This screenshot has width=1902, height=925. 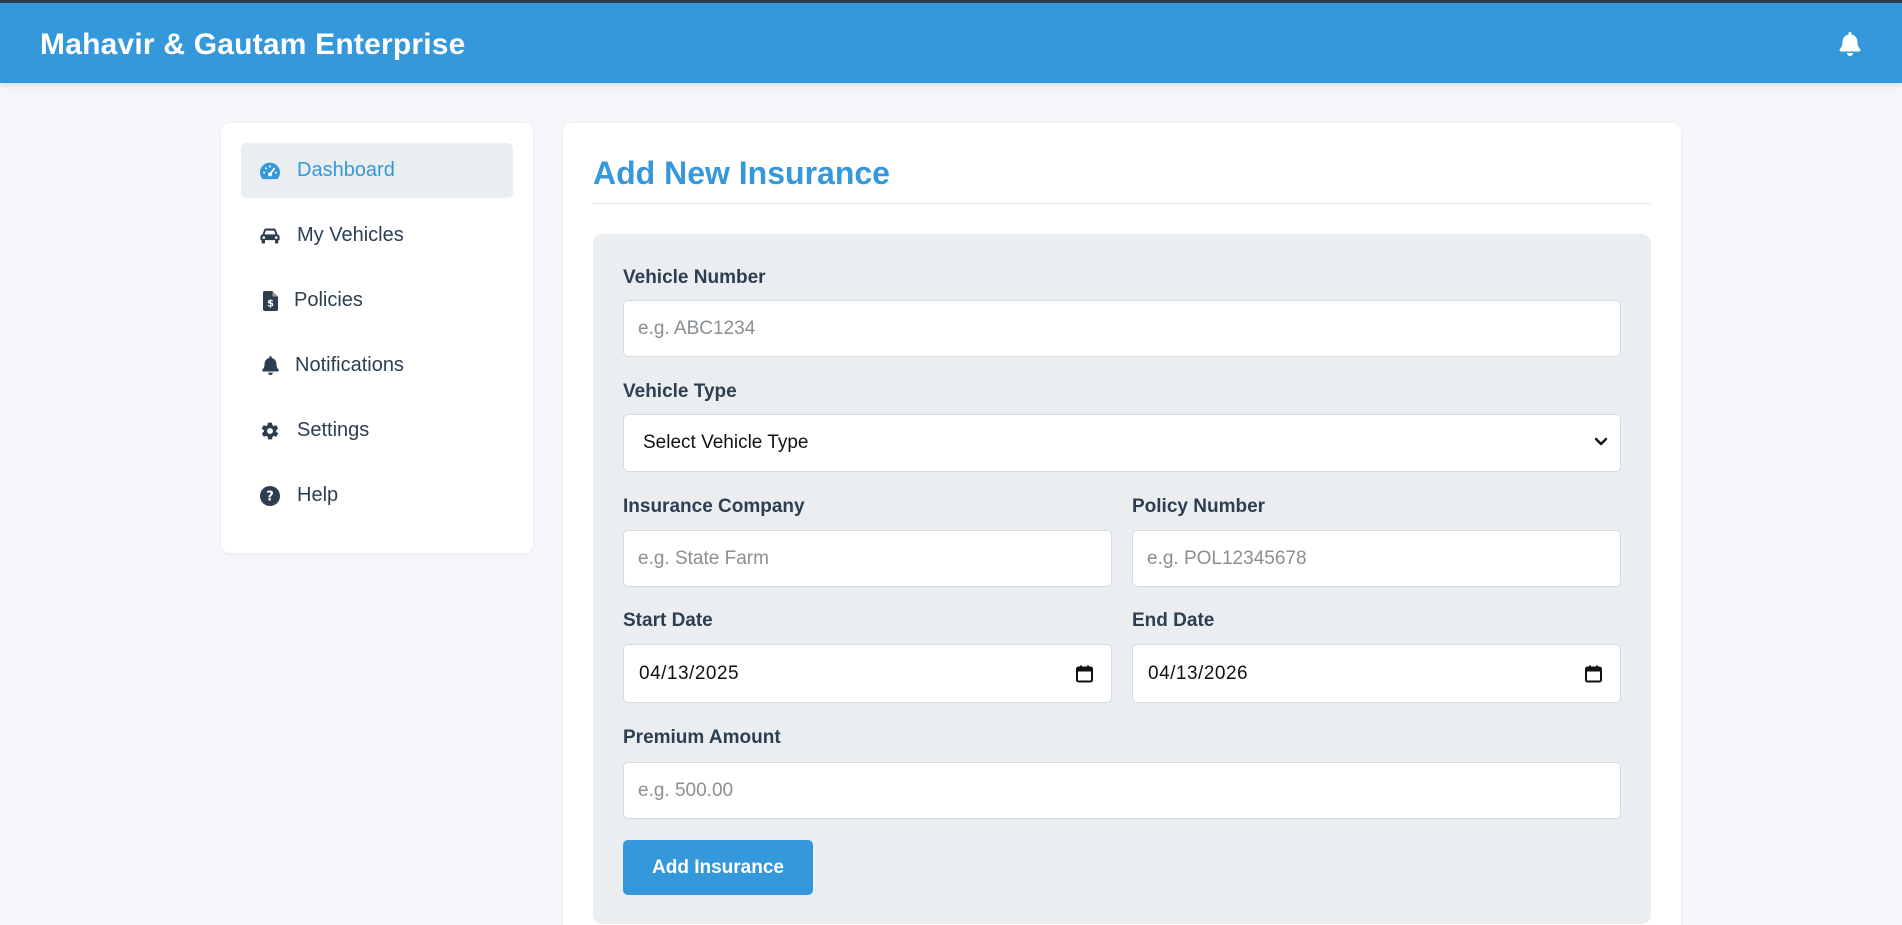 What do you see at coordinates (318, 495) in the screenshot?
I see `sidebar-item-label: Help` at bounding box center [318, 495].